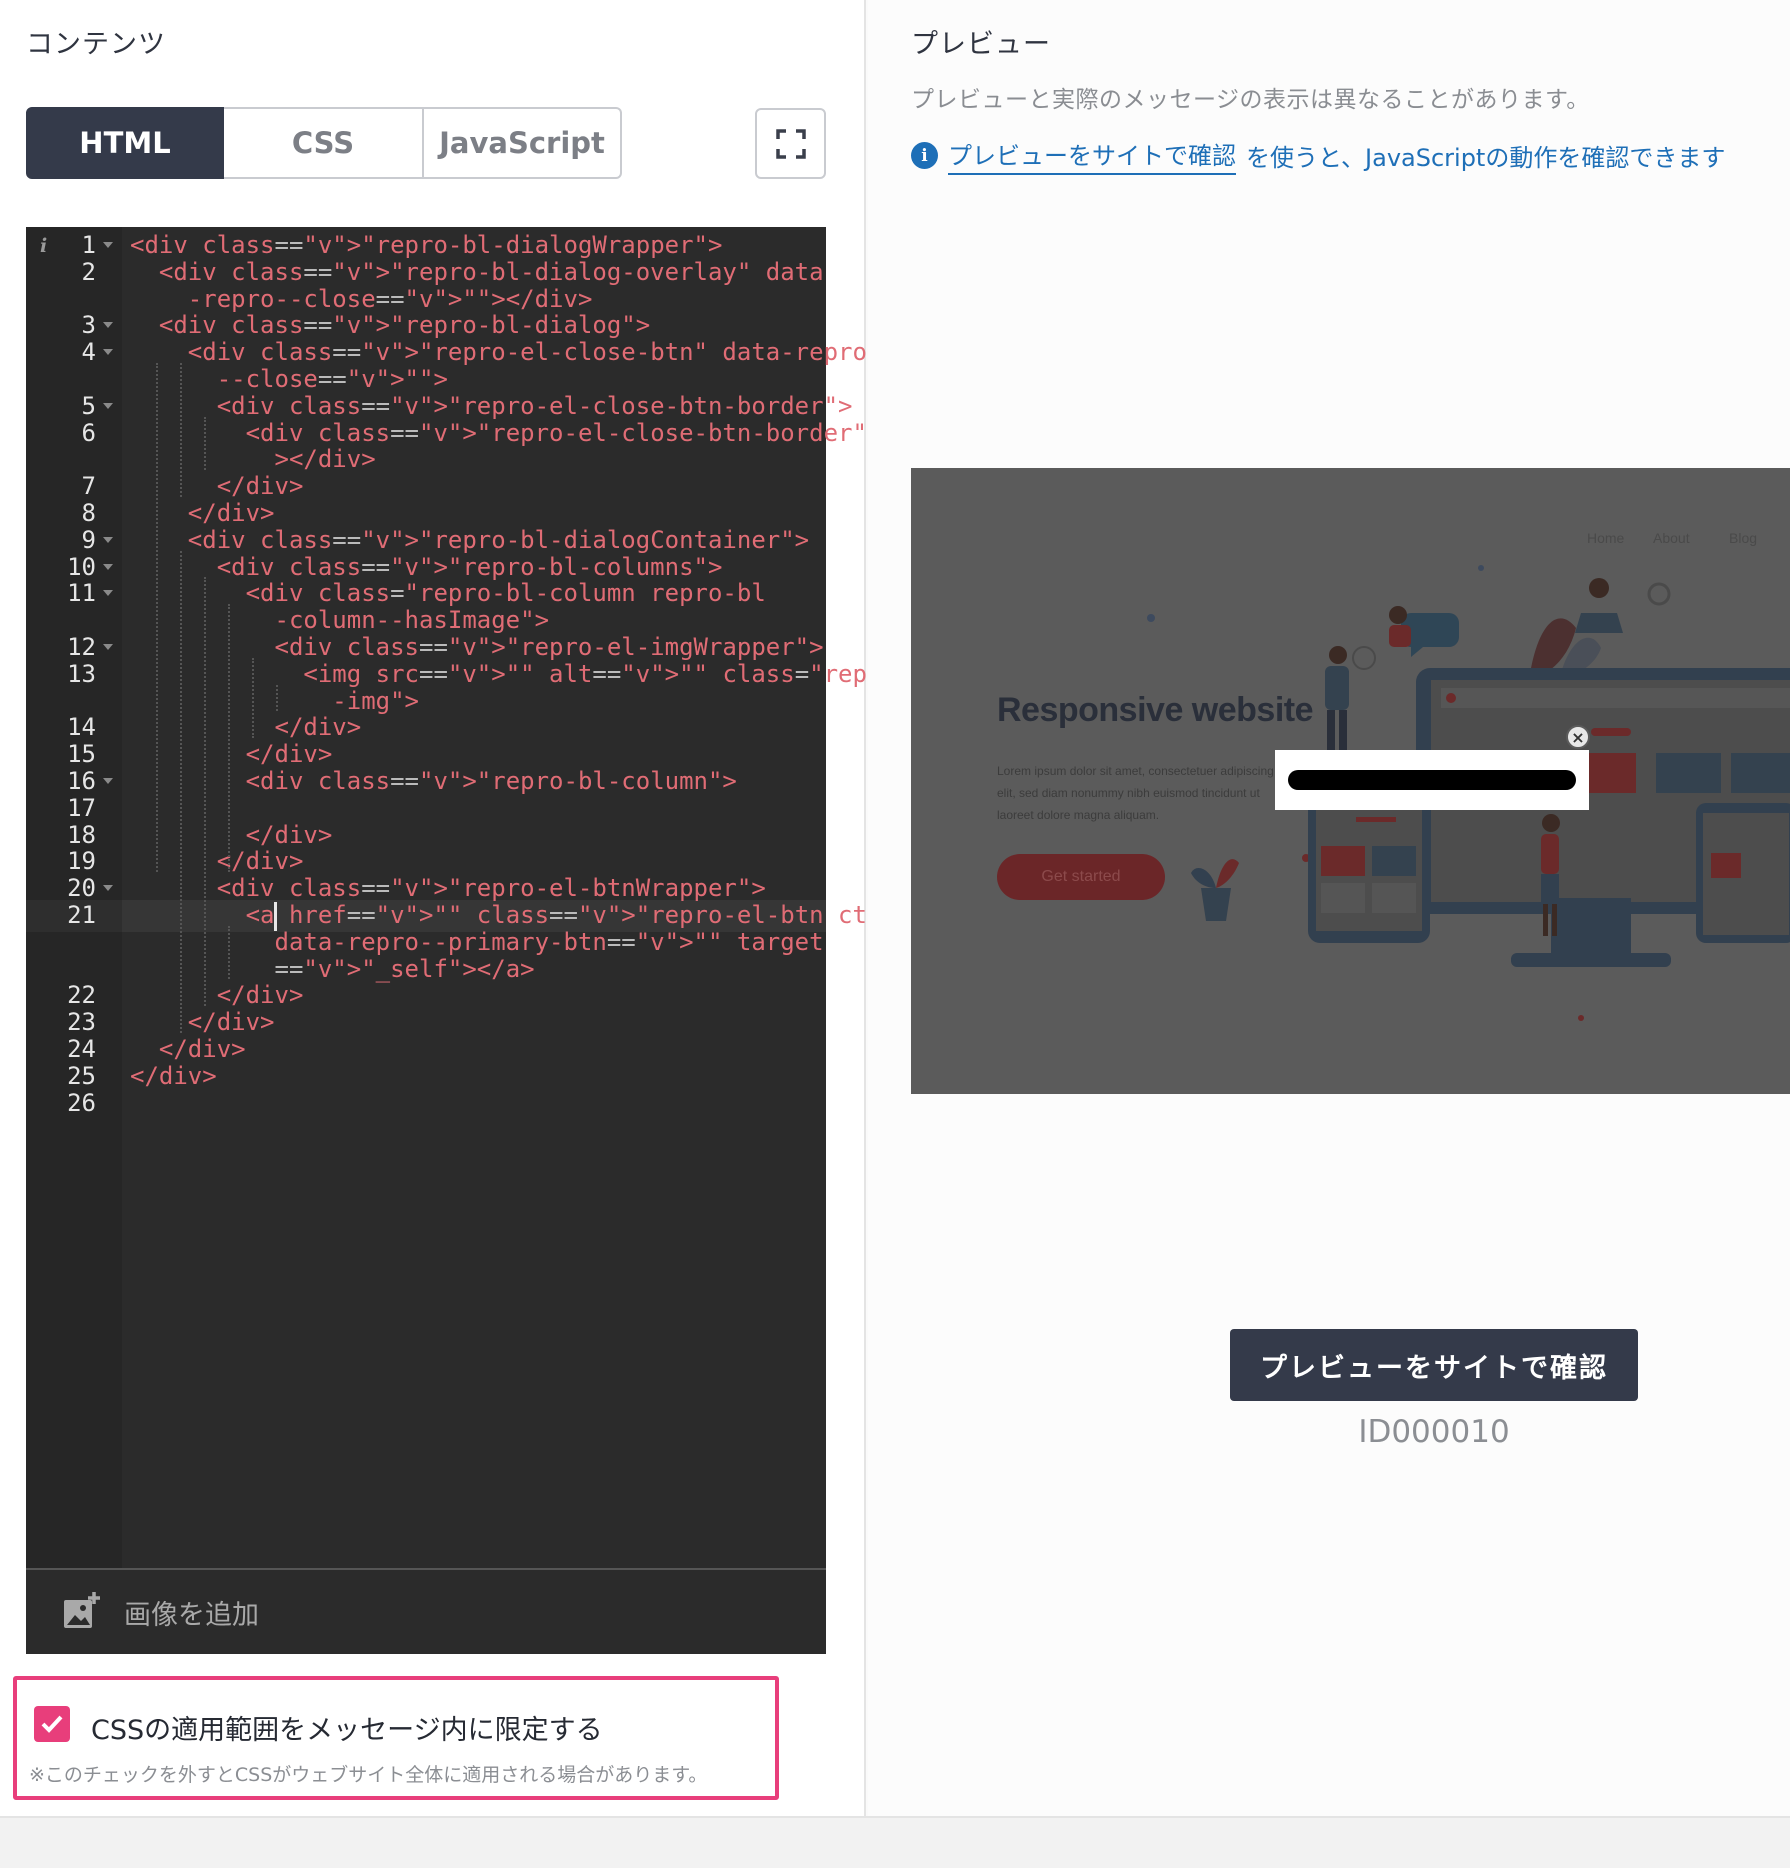 The height and width of the screenshot is (1868, 1790). I want to click on tab-javascript: JavaScript, so click(523, 143).